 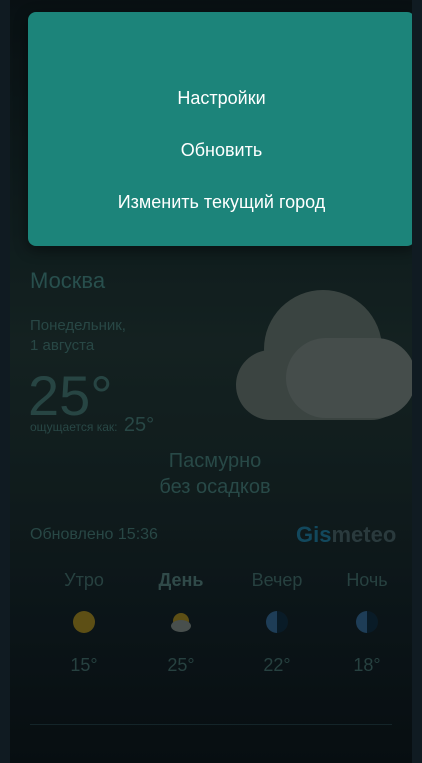 I want to click on last-updated: Обновлено 15:36, so click(x=94, y=534).